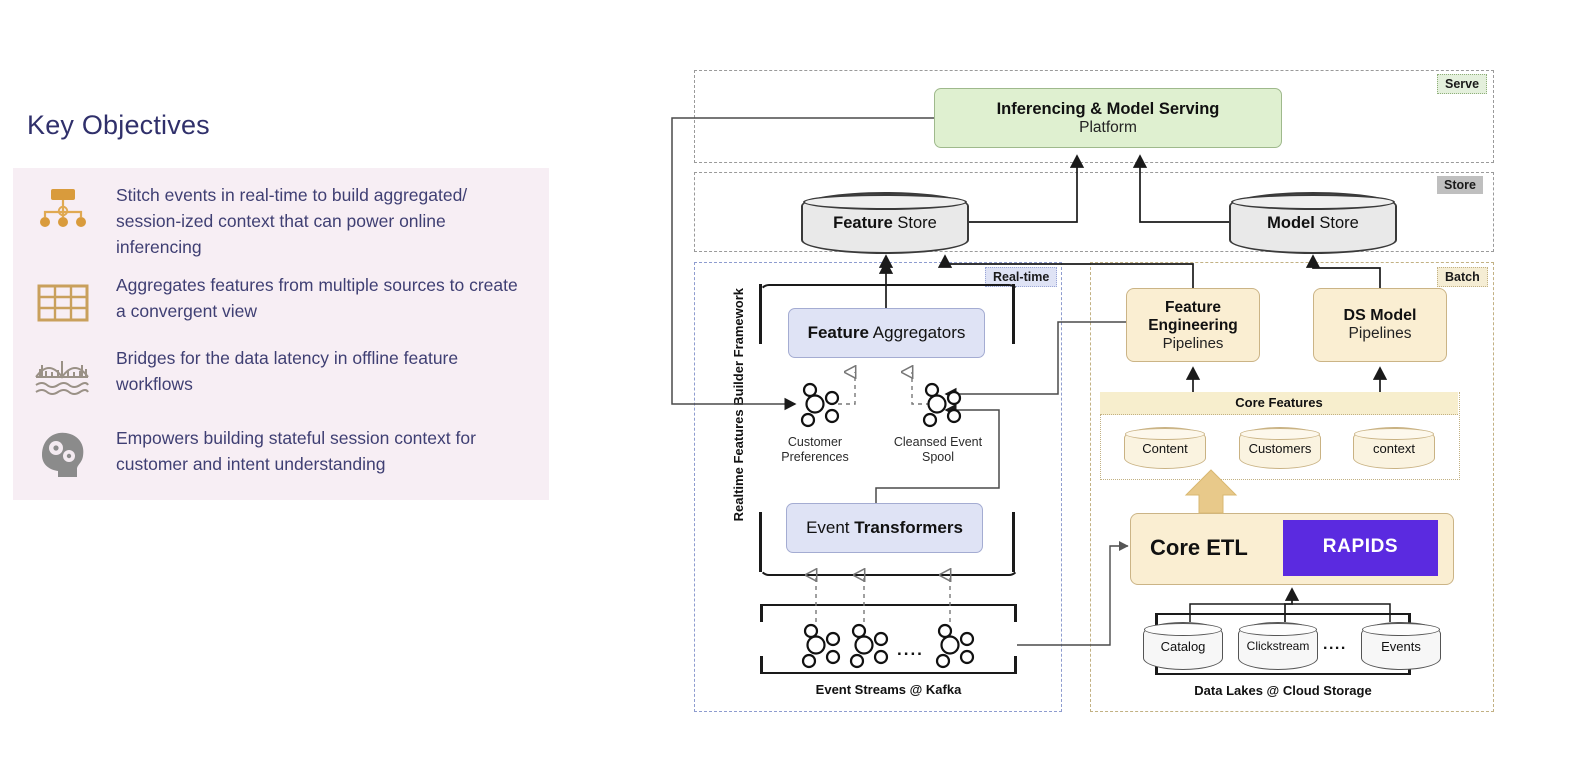 The width and height of the screenshot is (1592, 764). I want to click on clickstream-label: Clickstream, so click(1278, 646).